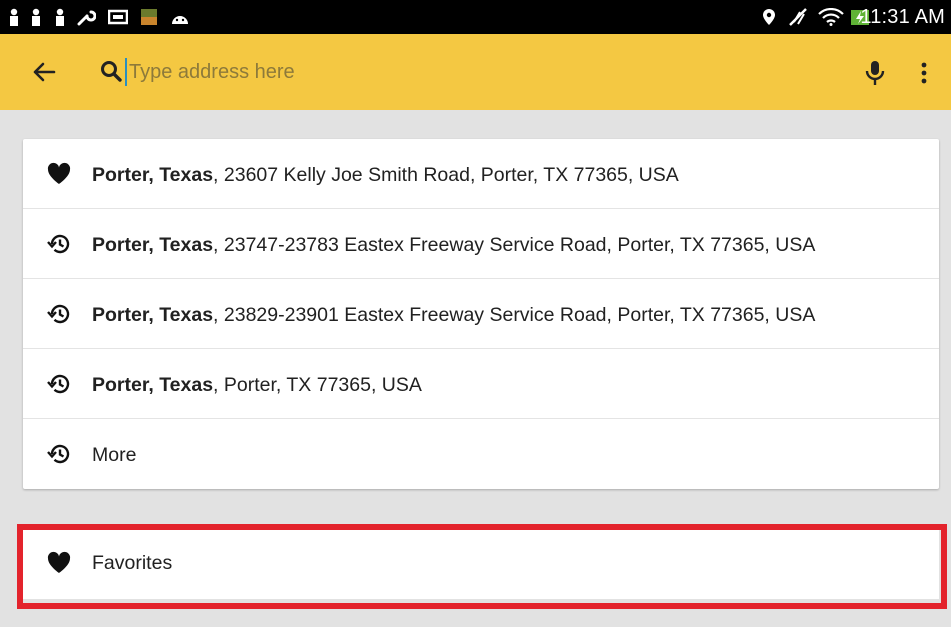 The image size is (951, 627). I want to click on back-arrow-icon, so click(44, 72).